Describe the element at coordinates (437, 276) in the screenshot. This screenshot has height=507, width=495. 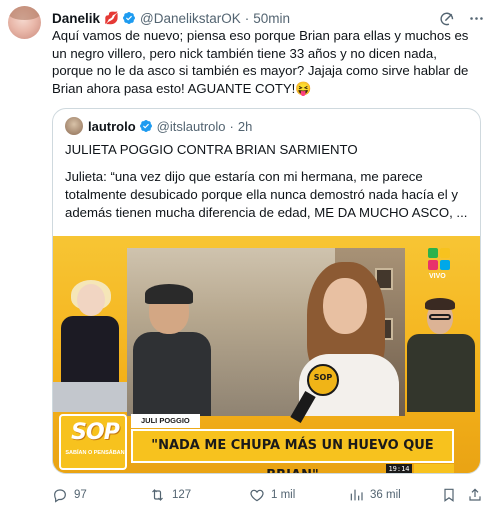
I see `live-label: VIVO` at that location.